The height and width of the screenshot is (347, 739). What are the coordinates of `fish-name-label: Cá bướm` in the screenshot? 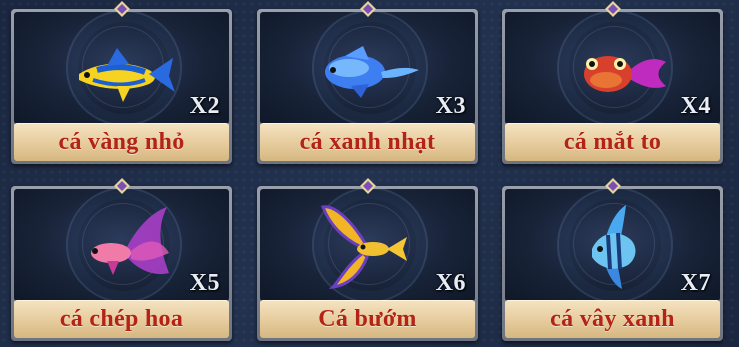 It's located at (367, 319).